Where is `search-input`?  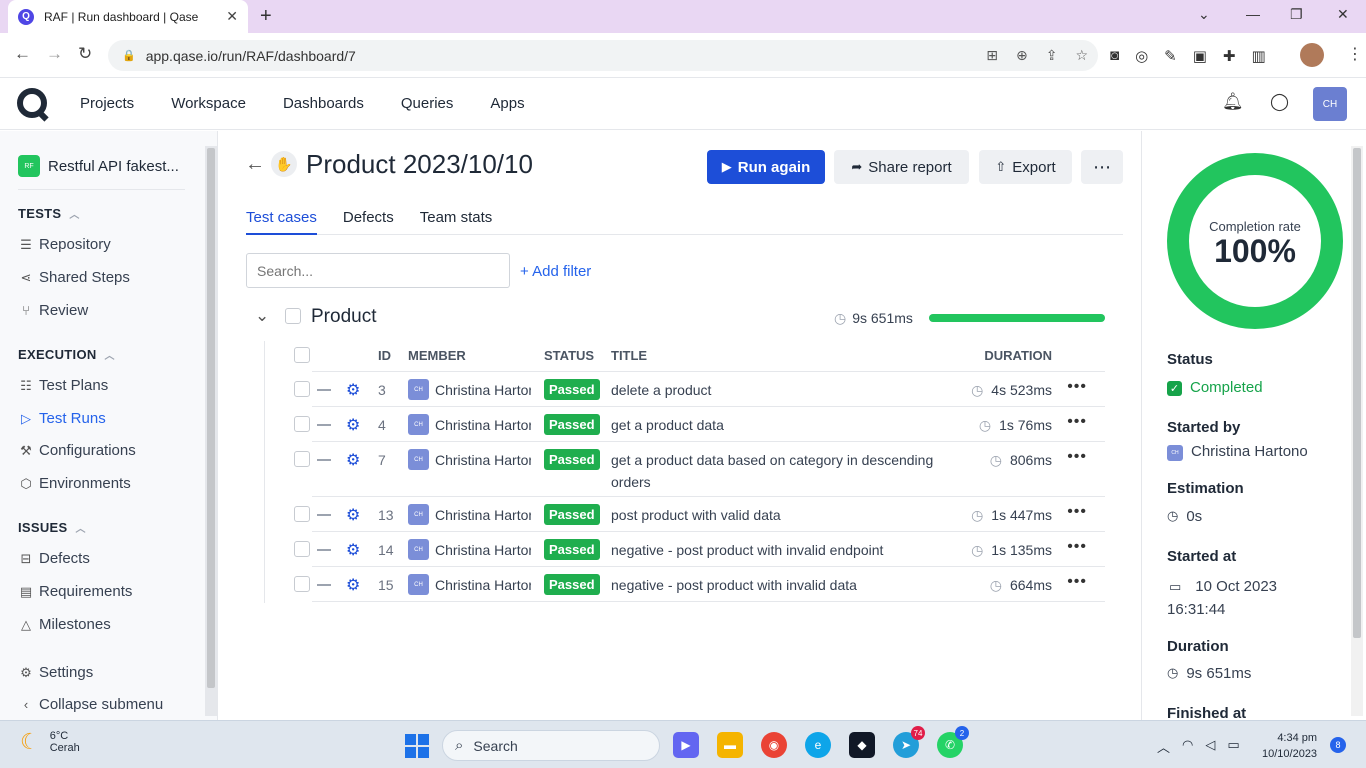
search-input is located at coordinates (378, 270).